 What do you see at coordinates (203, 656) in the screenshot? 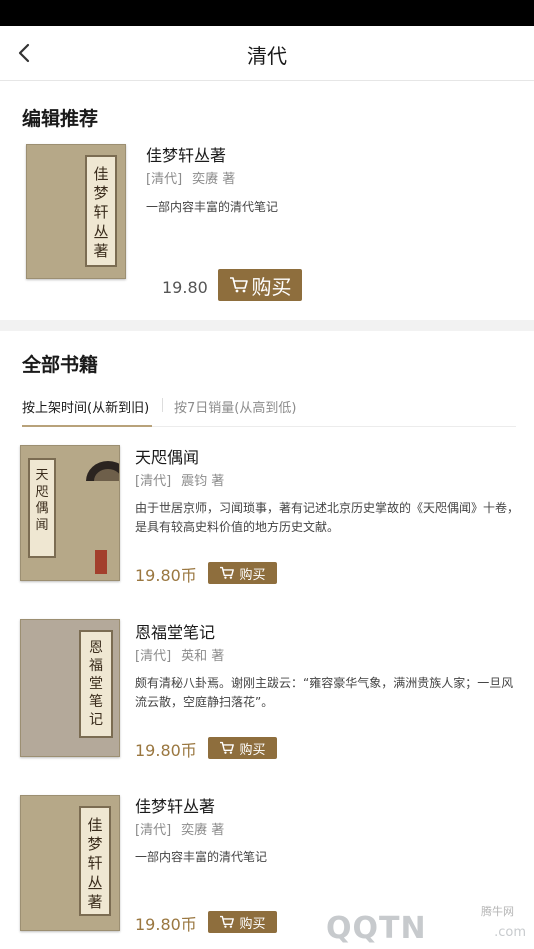
I see `book-author: 英和 著` at bounding box center [203, 656].